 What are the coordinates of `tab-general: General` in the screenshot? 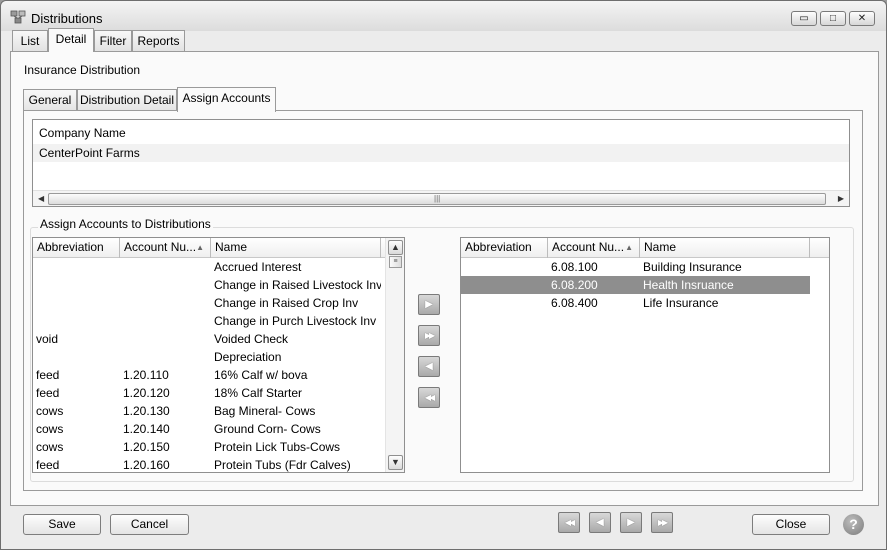 It's located at (50, 100).